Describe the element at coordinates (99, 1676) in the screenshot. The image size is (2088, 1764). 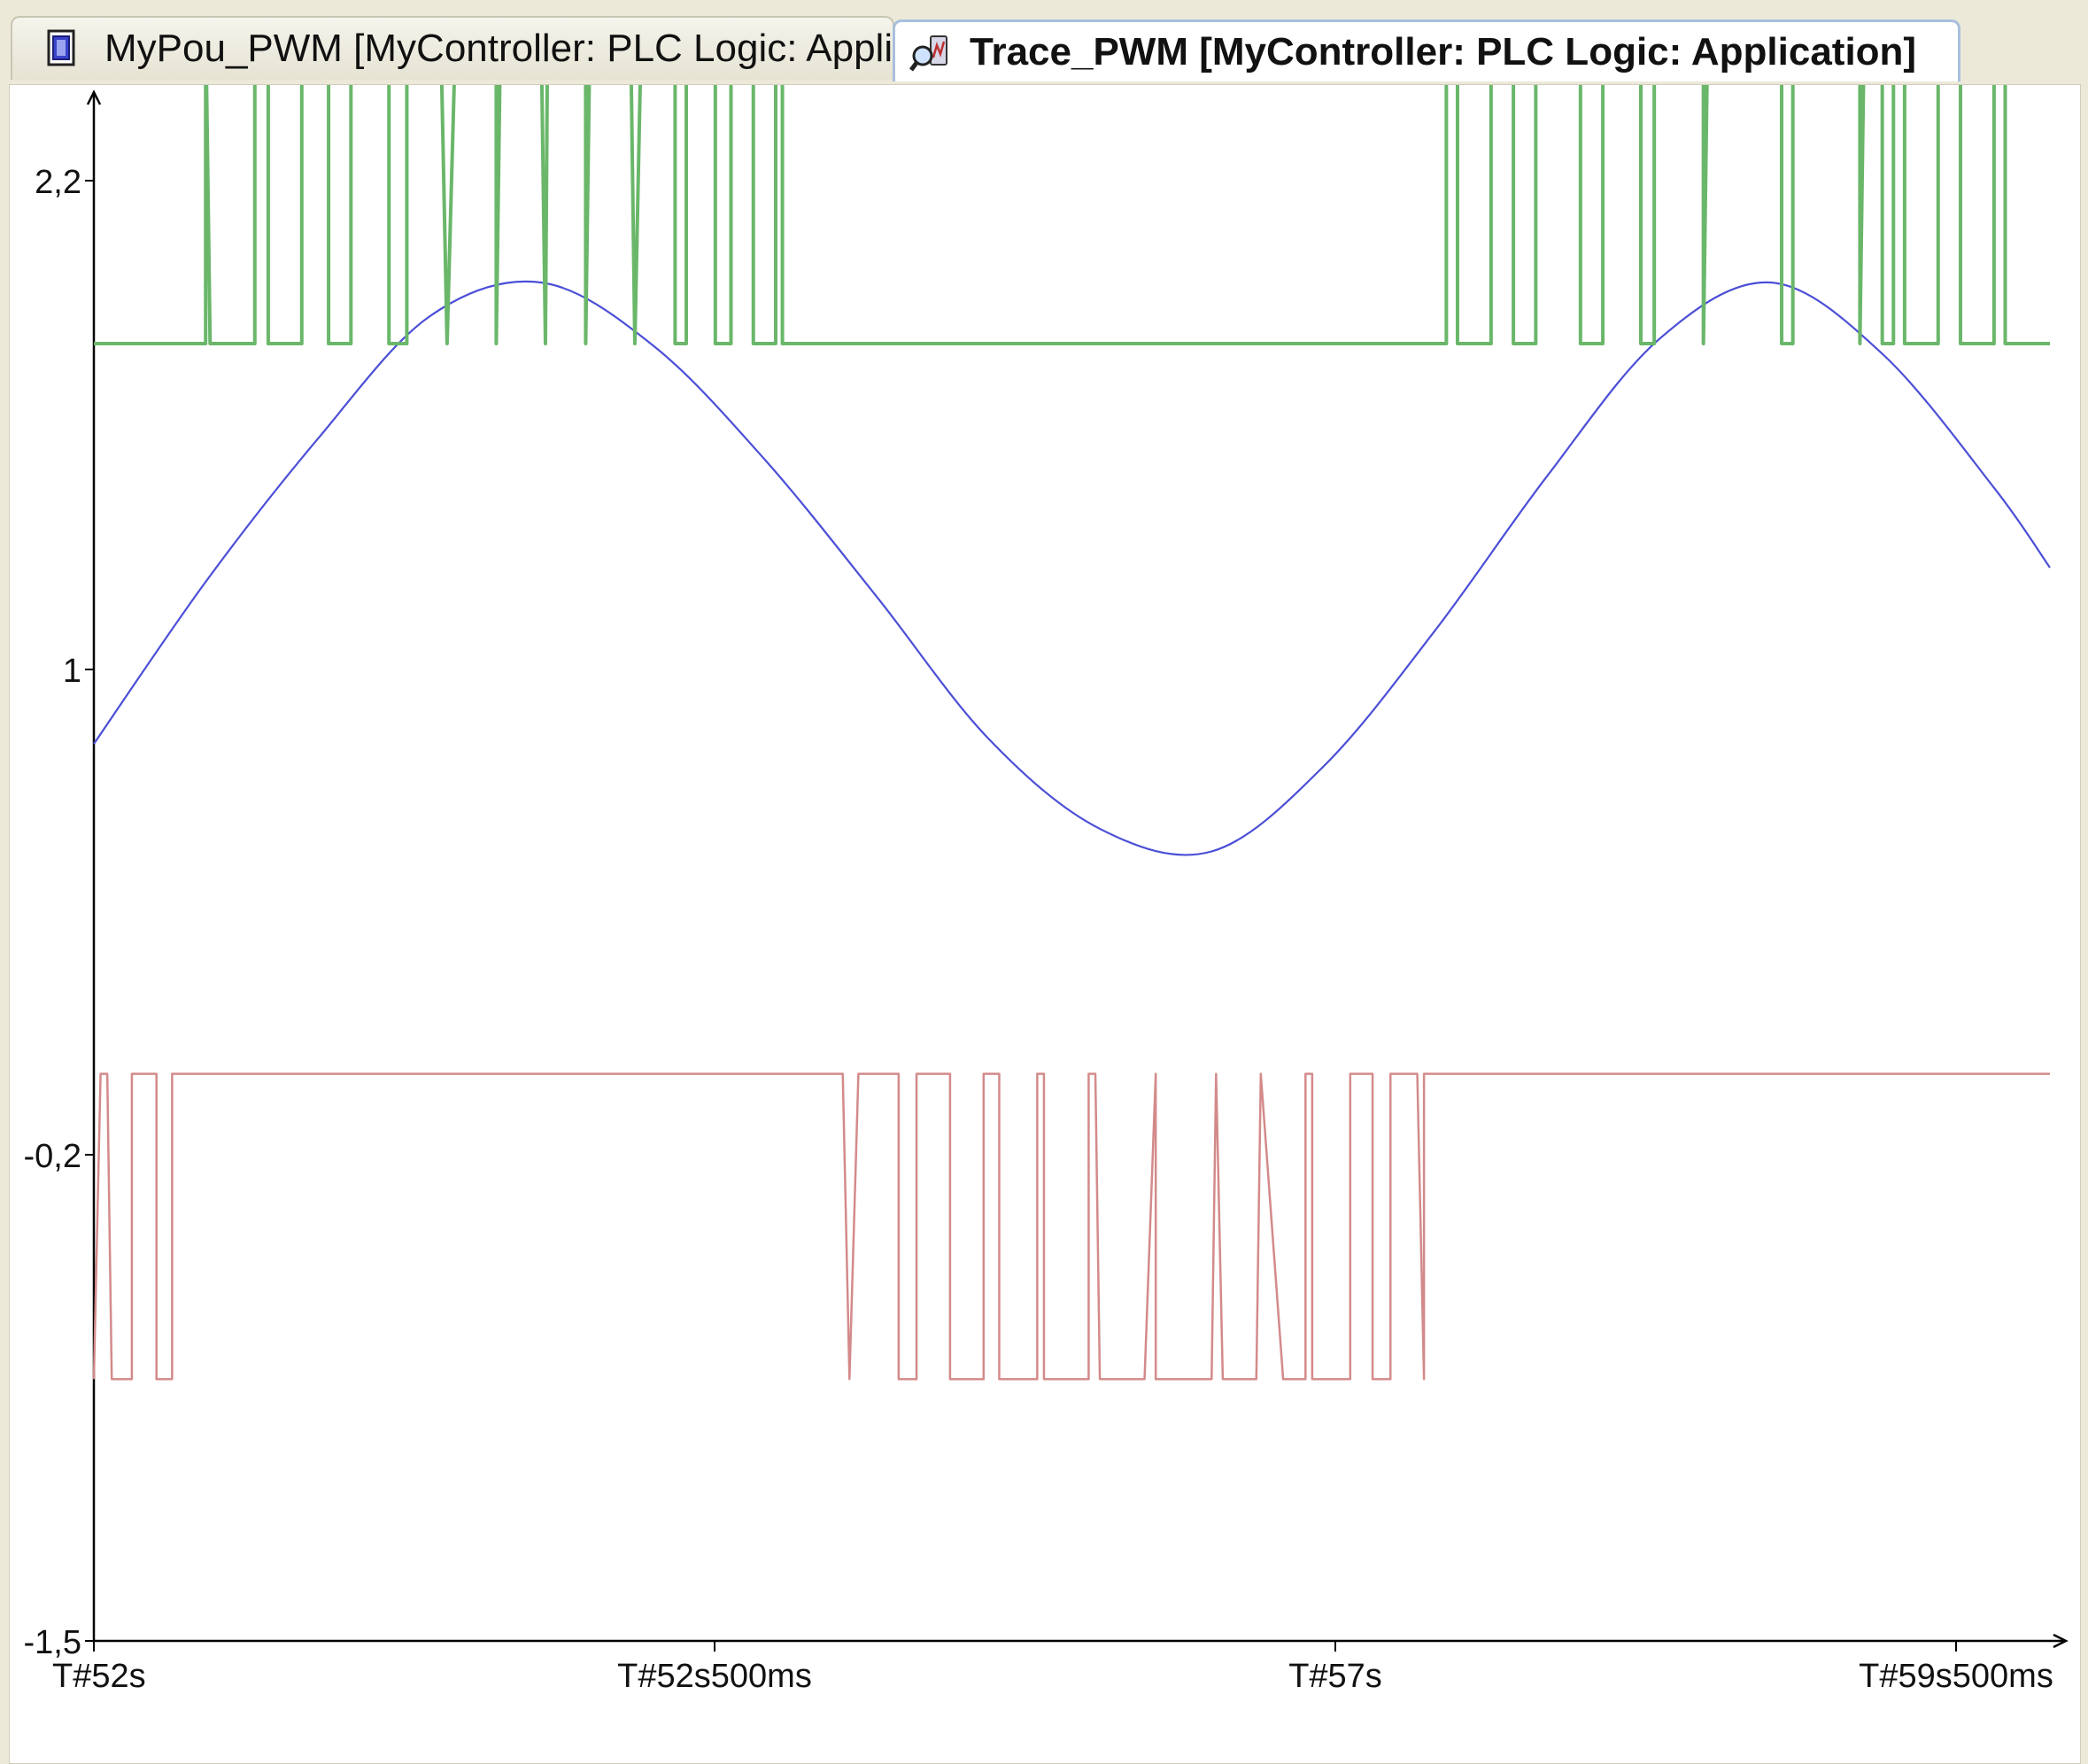
I see `x-tick-label: T#52s` at that location.